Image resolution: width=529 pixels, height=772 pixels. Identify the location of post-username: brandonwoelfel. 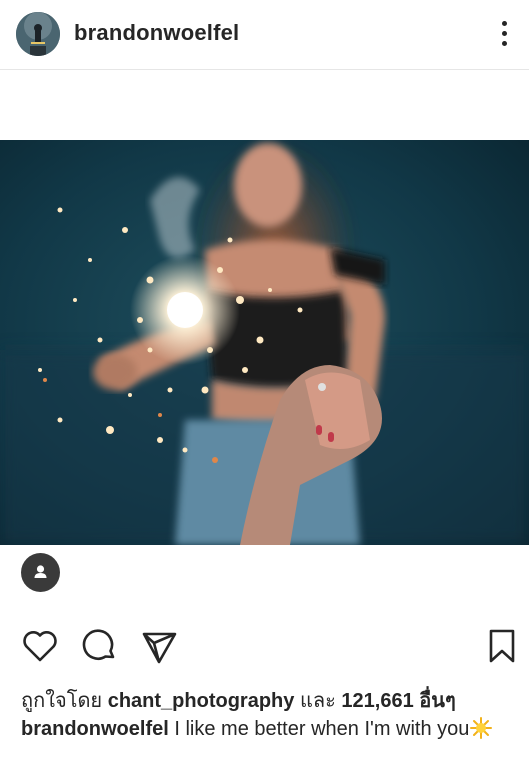
(156, 33).